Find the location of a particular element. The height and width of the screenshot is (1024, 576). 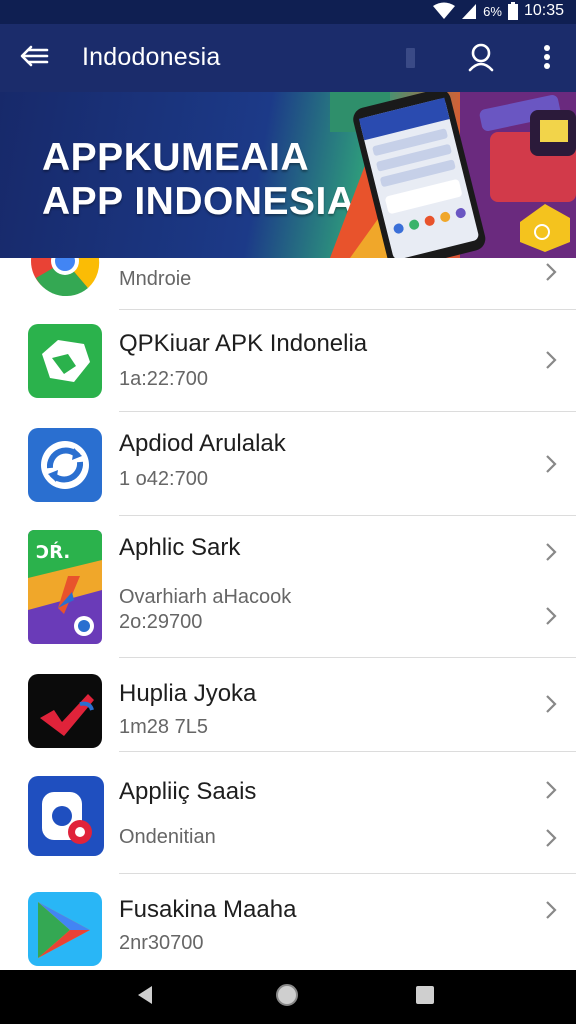

list-item-title: QPKiuar APK Indonelia is located at coordinates (243, 343).